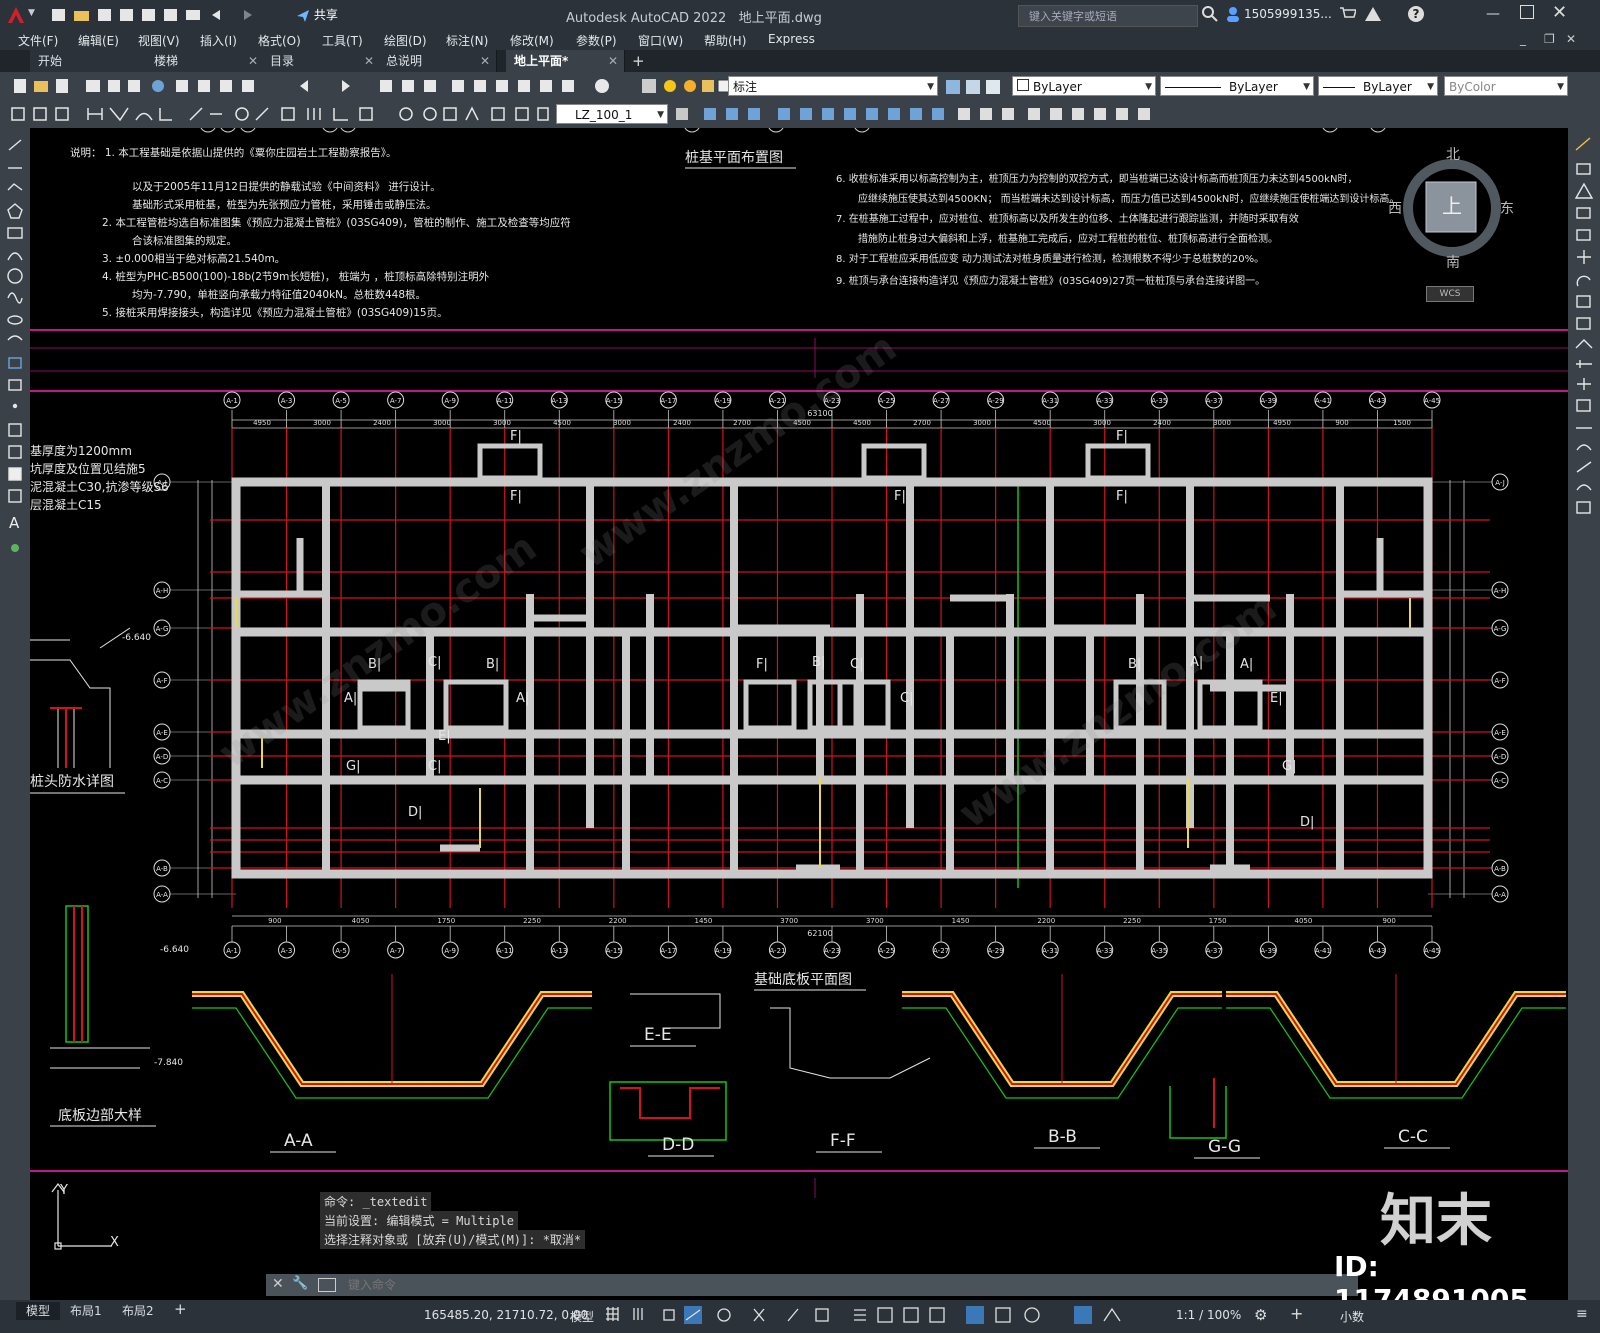 Image resolution: width=1600 pixels, height=1333 pixels. Describe the element at coordinates (1348, 15) in the screenshot. I see `cart-icon` at that location.